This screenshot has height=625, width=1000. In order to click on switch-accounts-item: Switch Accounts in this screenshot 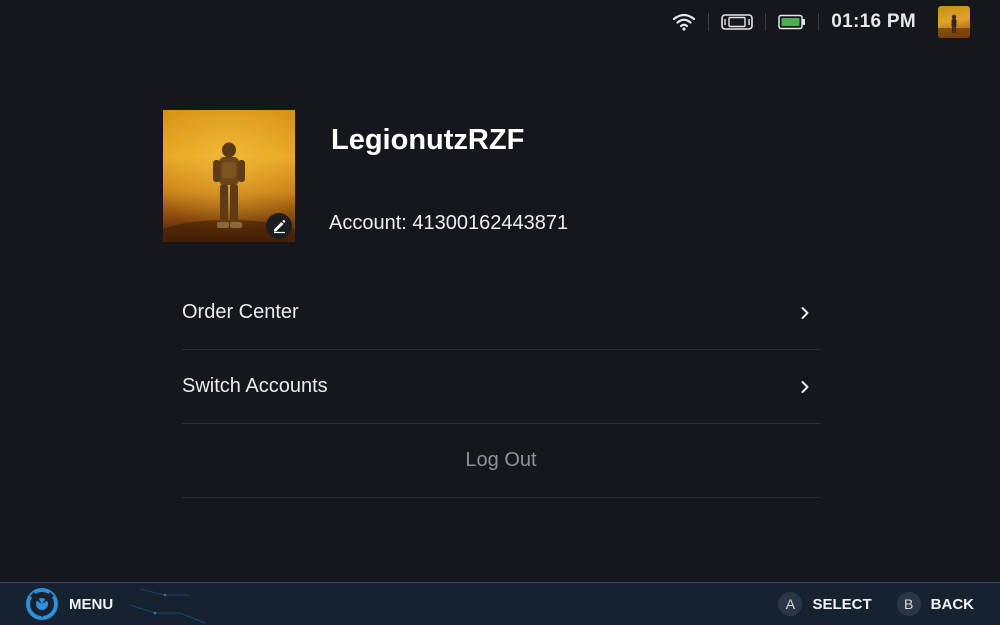, I will do `click(501, 387)`.